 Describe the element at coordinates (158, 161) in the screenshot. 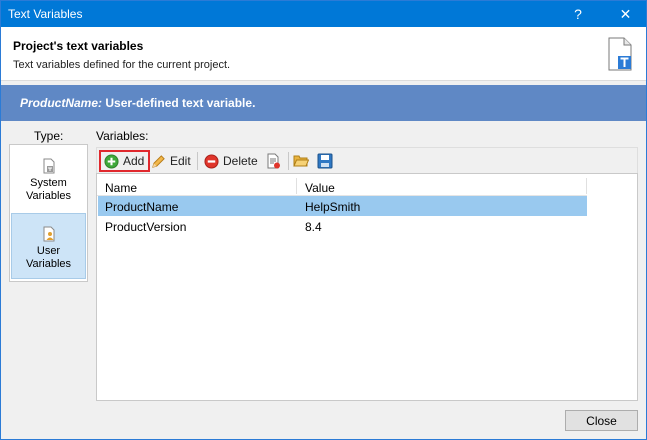

I see `pencil-icon` at that location.